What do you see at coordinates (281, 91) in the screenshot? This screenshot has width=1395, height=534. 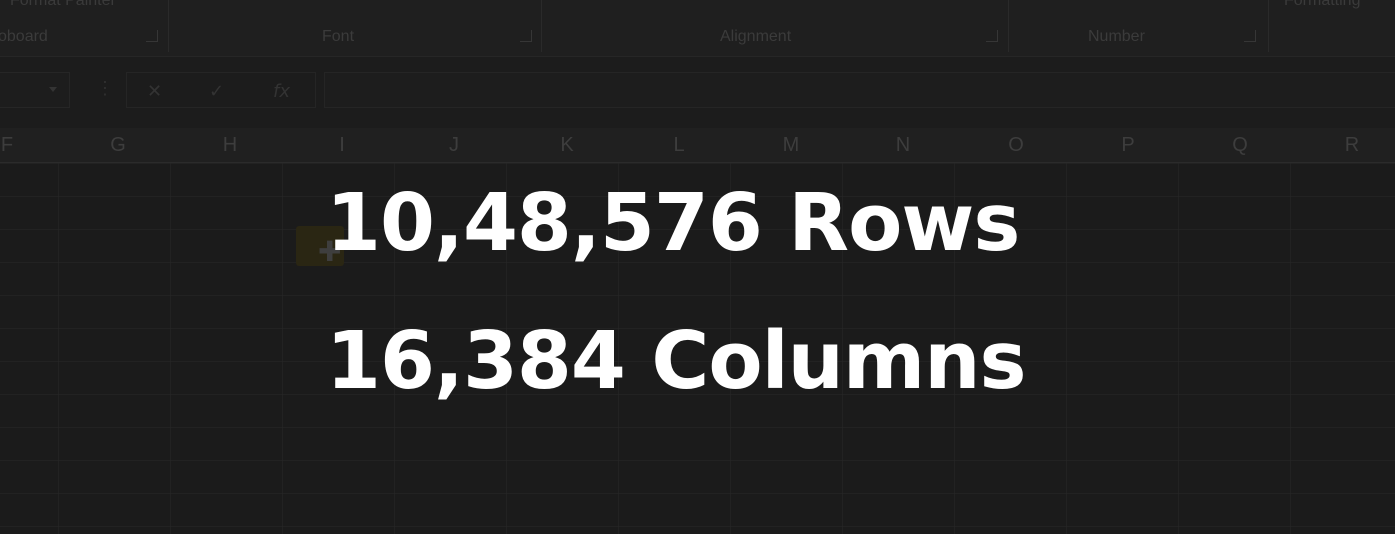 I see `insert-function-icon: fx` at bounding box center [281, 91].